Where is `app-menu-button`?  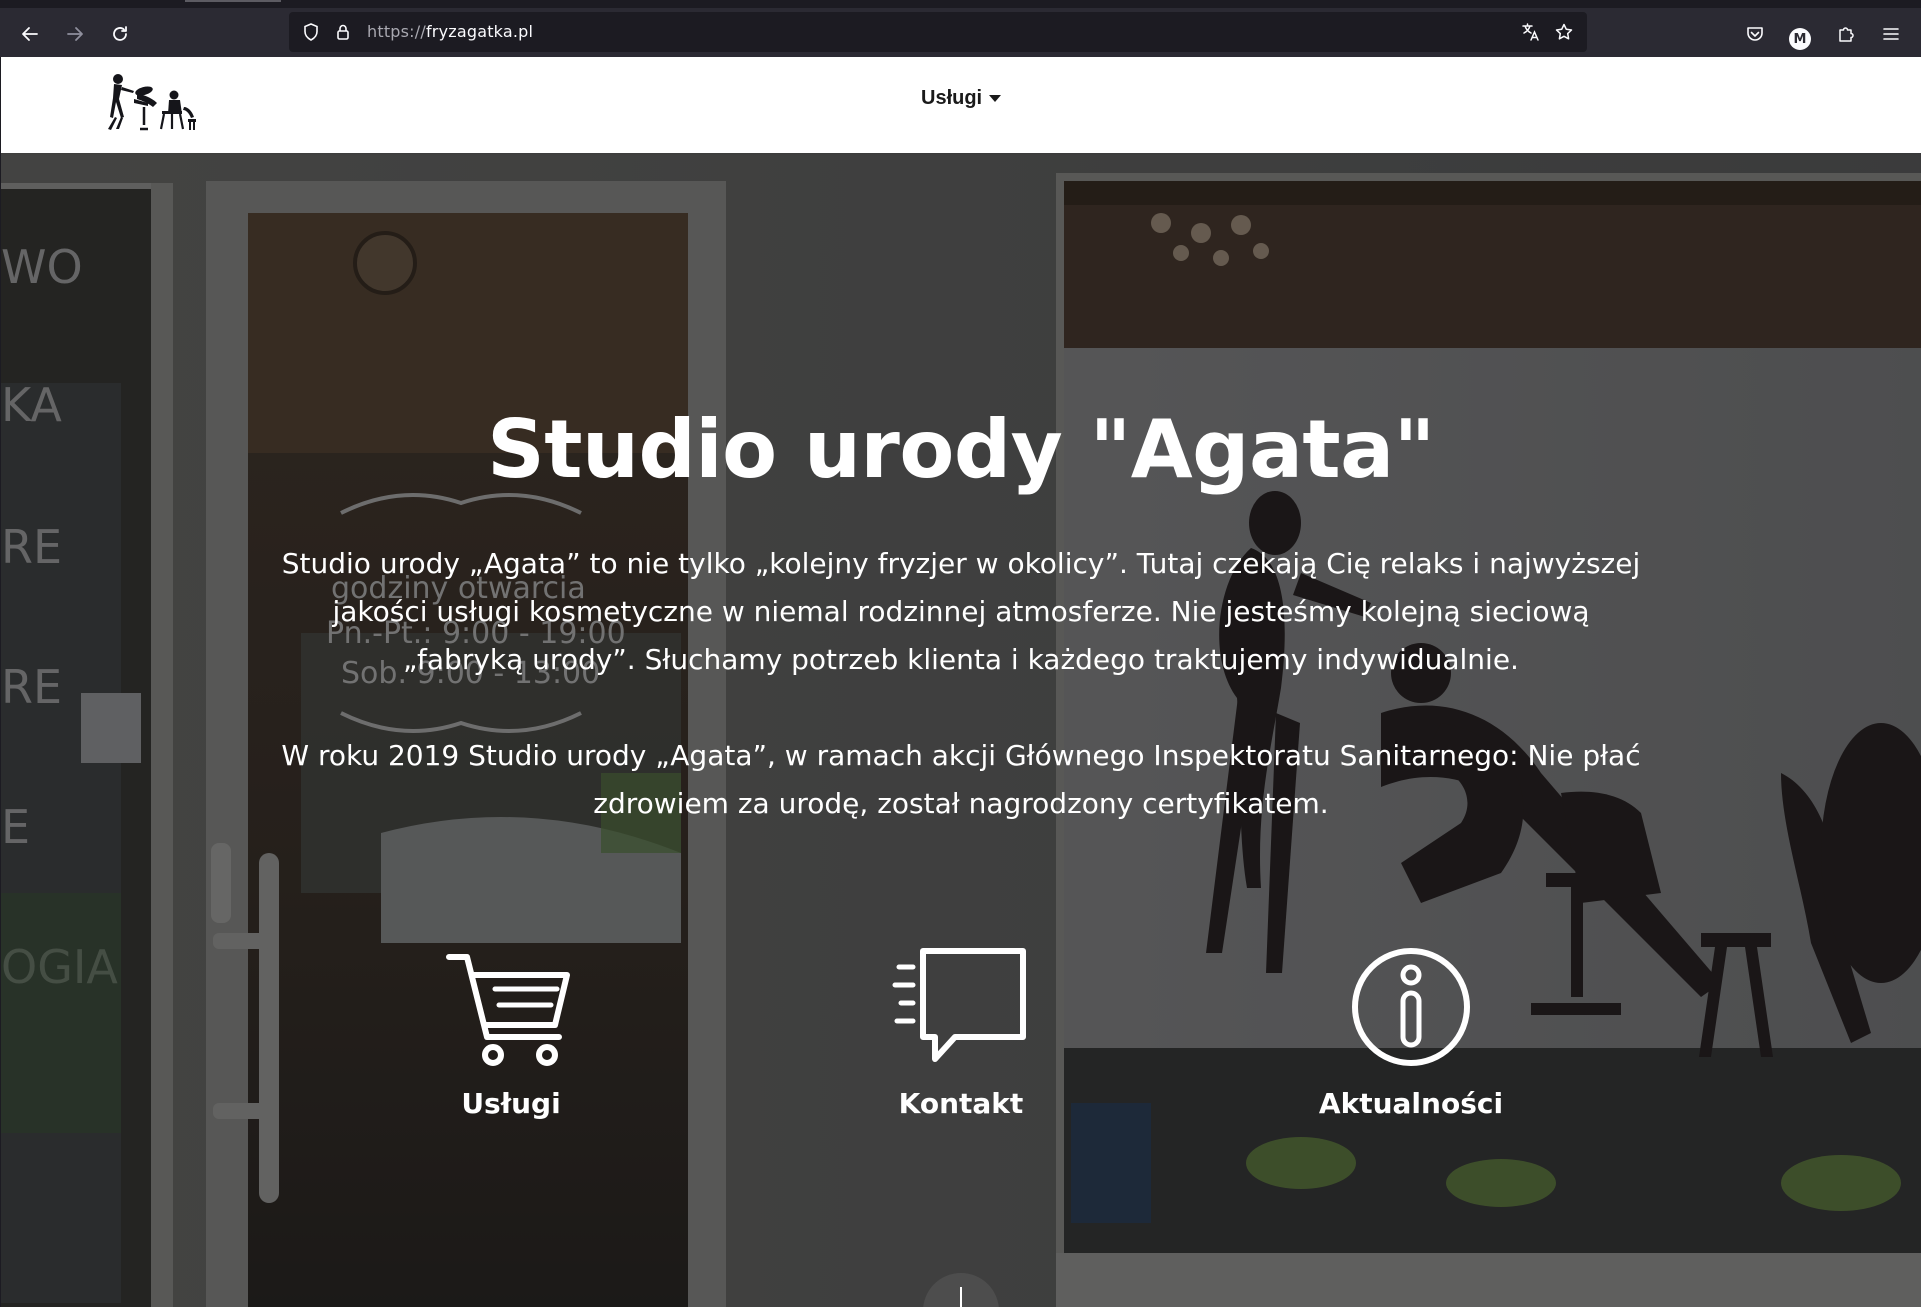
app-menu-button is located at coordinates (1891, 34).